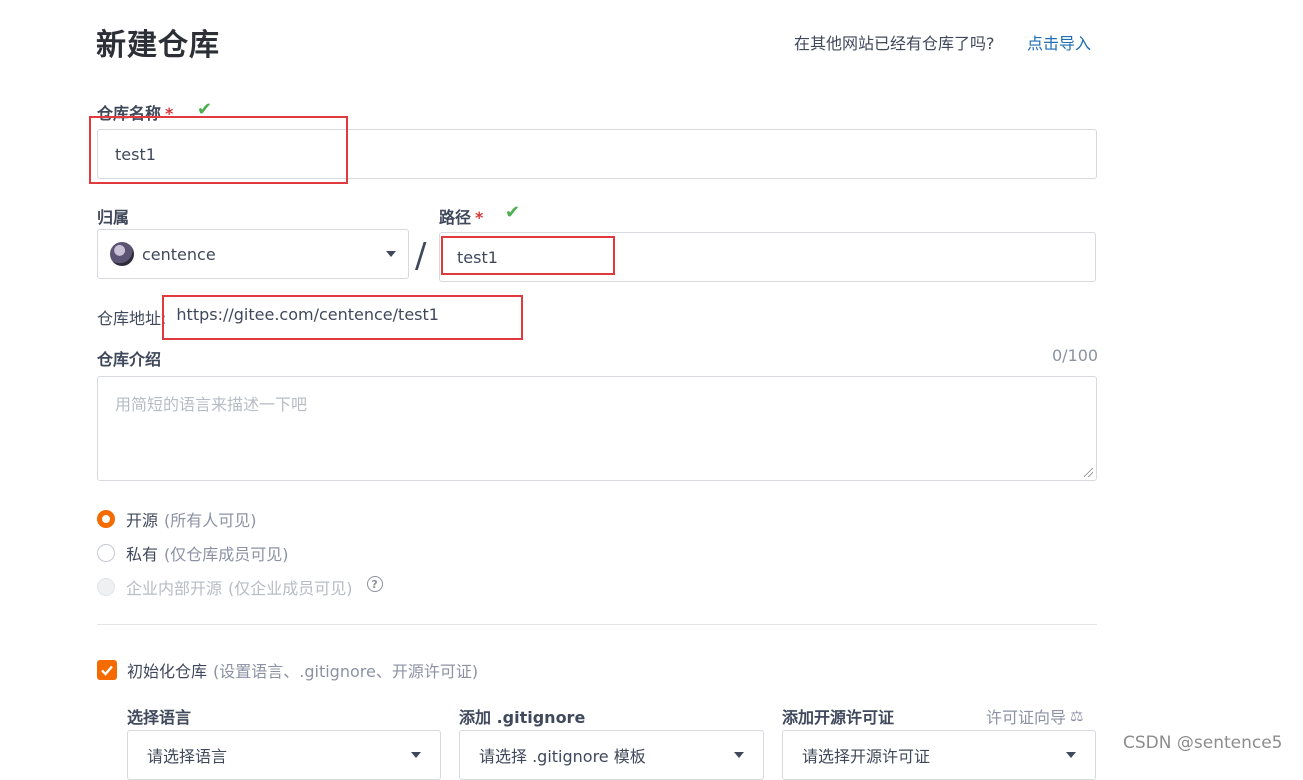  Describe the element at coordinates (179, 254) in the screenshot. I see `owner-value: centence` at that location.